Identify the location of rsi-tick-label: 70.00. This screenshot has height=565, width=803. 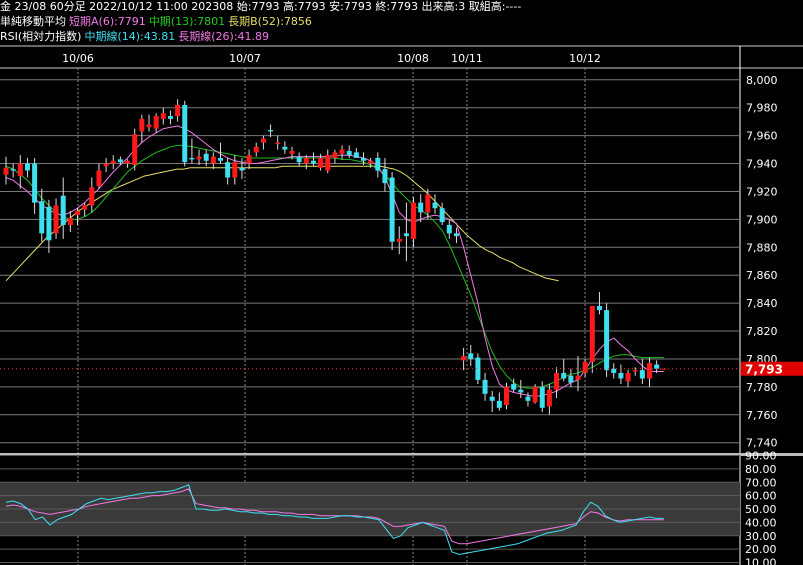
(761, 482).